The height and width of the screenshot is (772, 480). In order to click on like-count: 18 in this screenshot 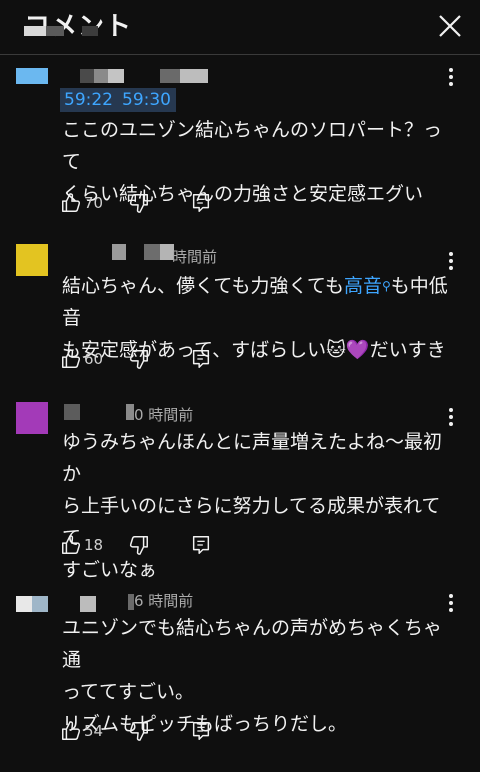, I will do `click(94, 545)`.